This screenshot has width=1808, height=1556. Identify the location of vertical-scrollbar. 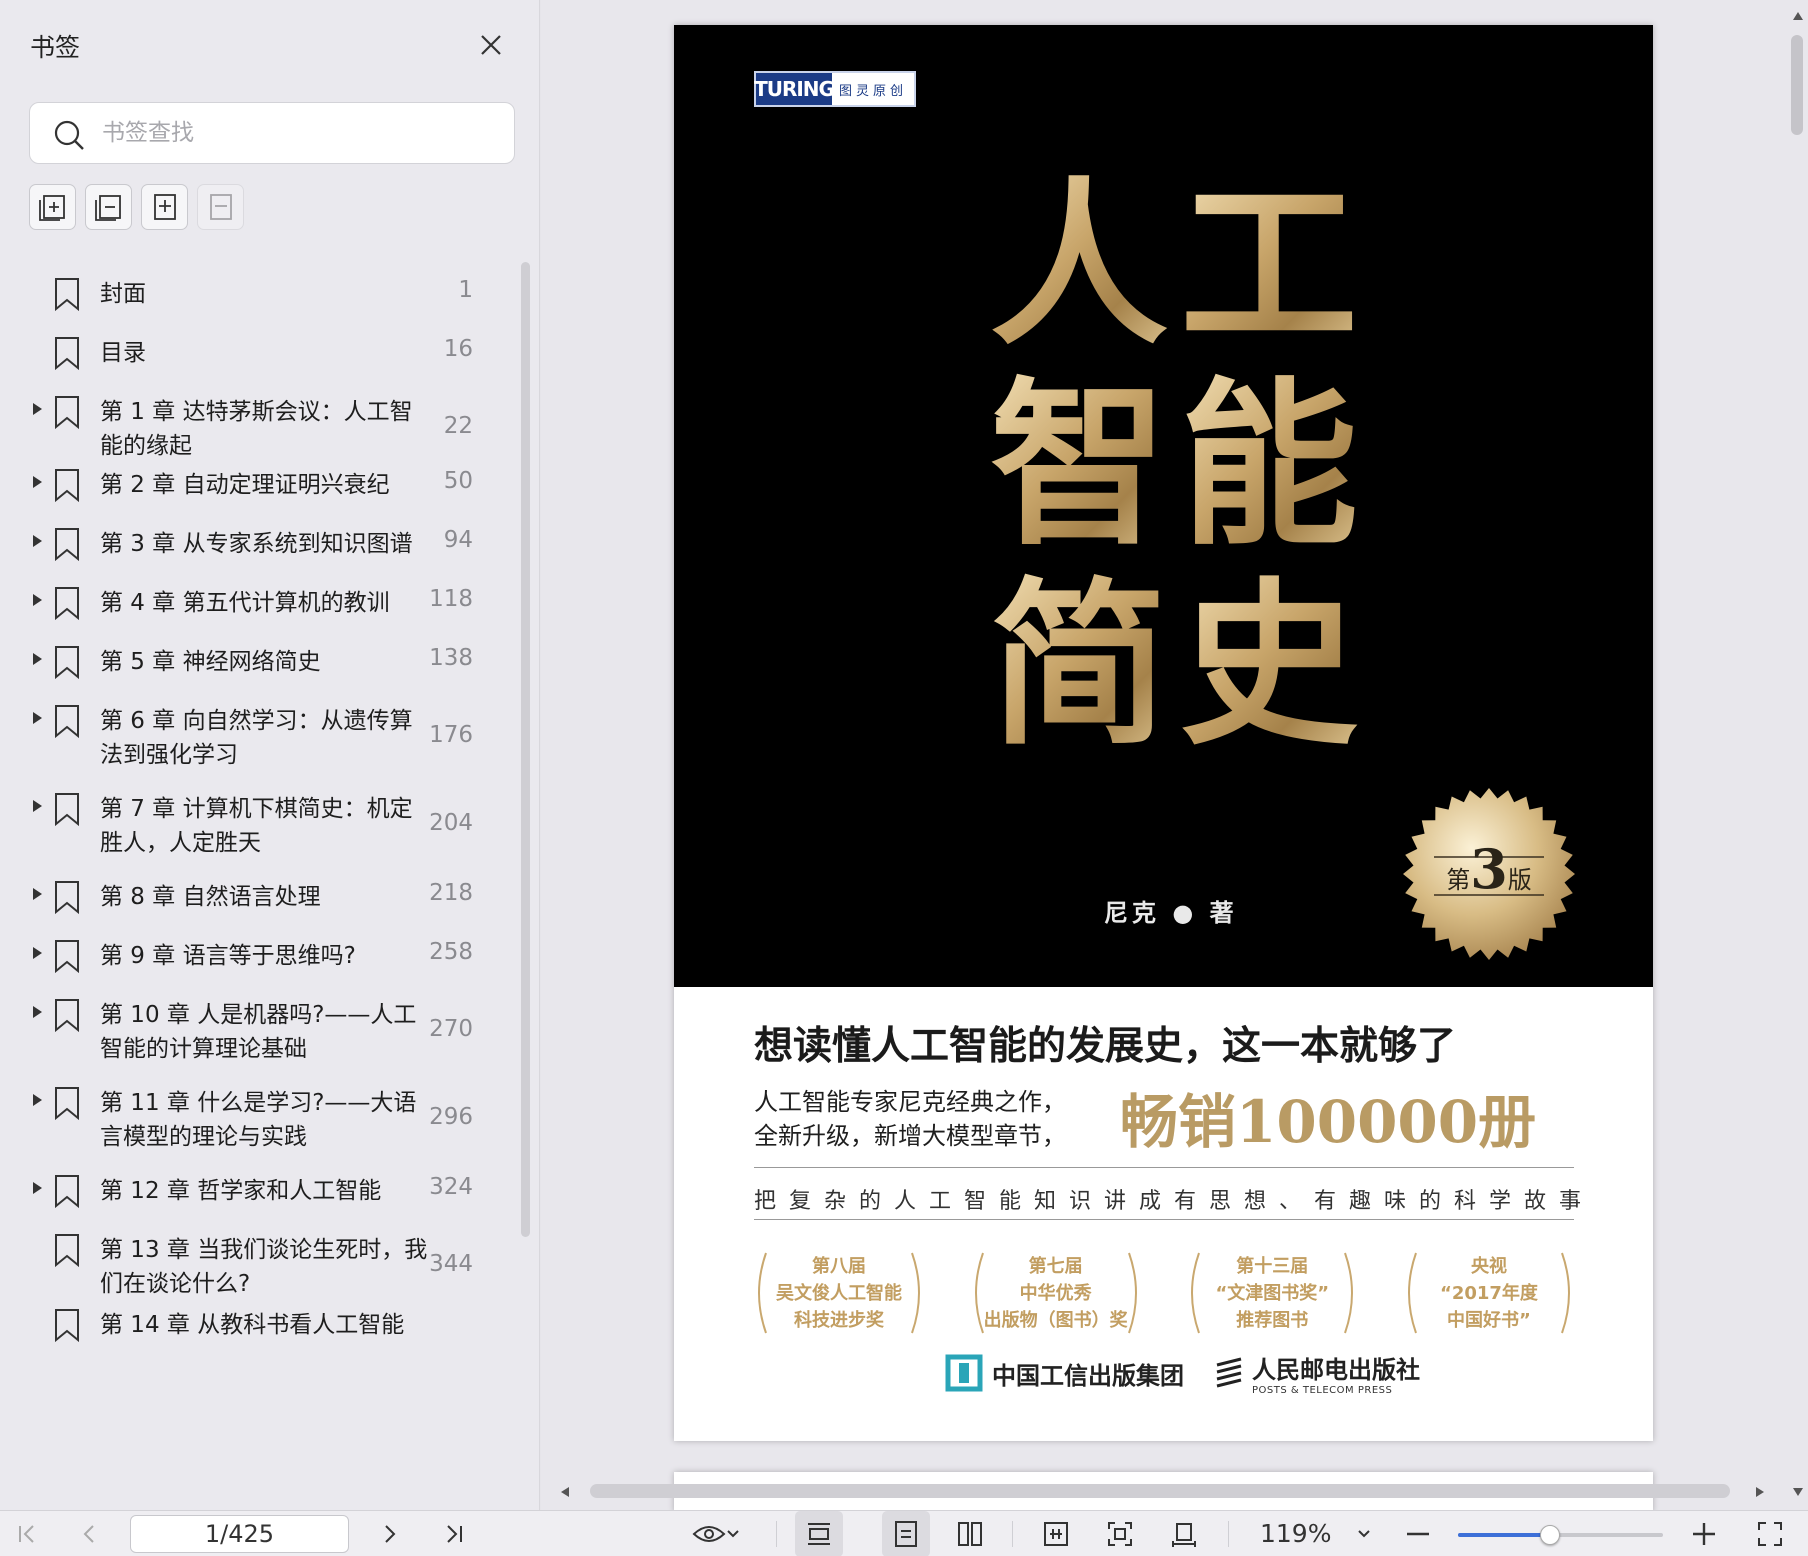
(1797, 85).